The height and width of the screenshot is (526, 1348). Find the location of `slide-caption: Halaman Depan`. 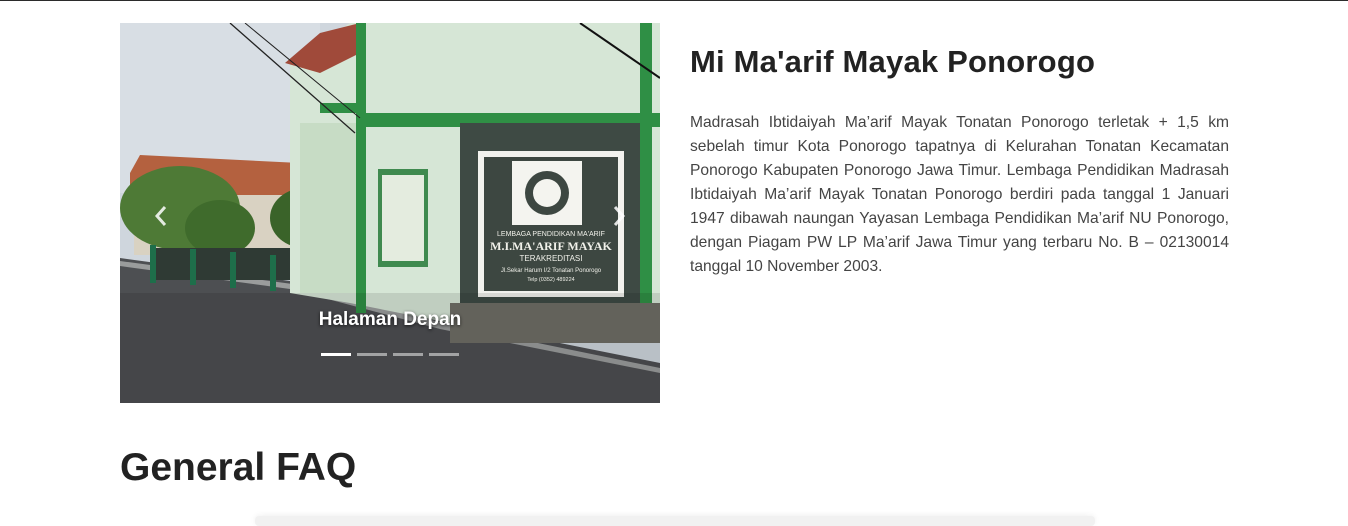

slide-caption: Halaman Depan is located at coordinates (390, 319).